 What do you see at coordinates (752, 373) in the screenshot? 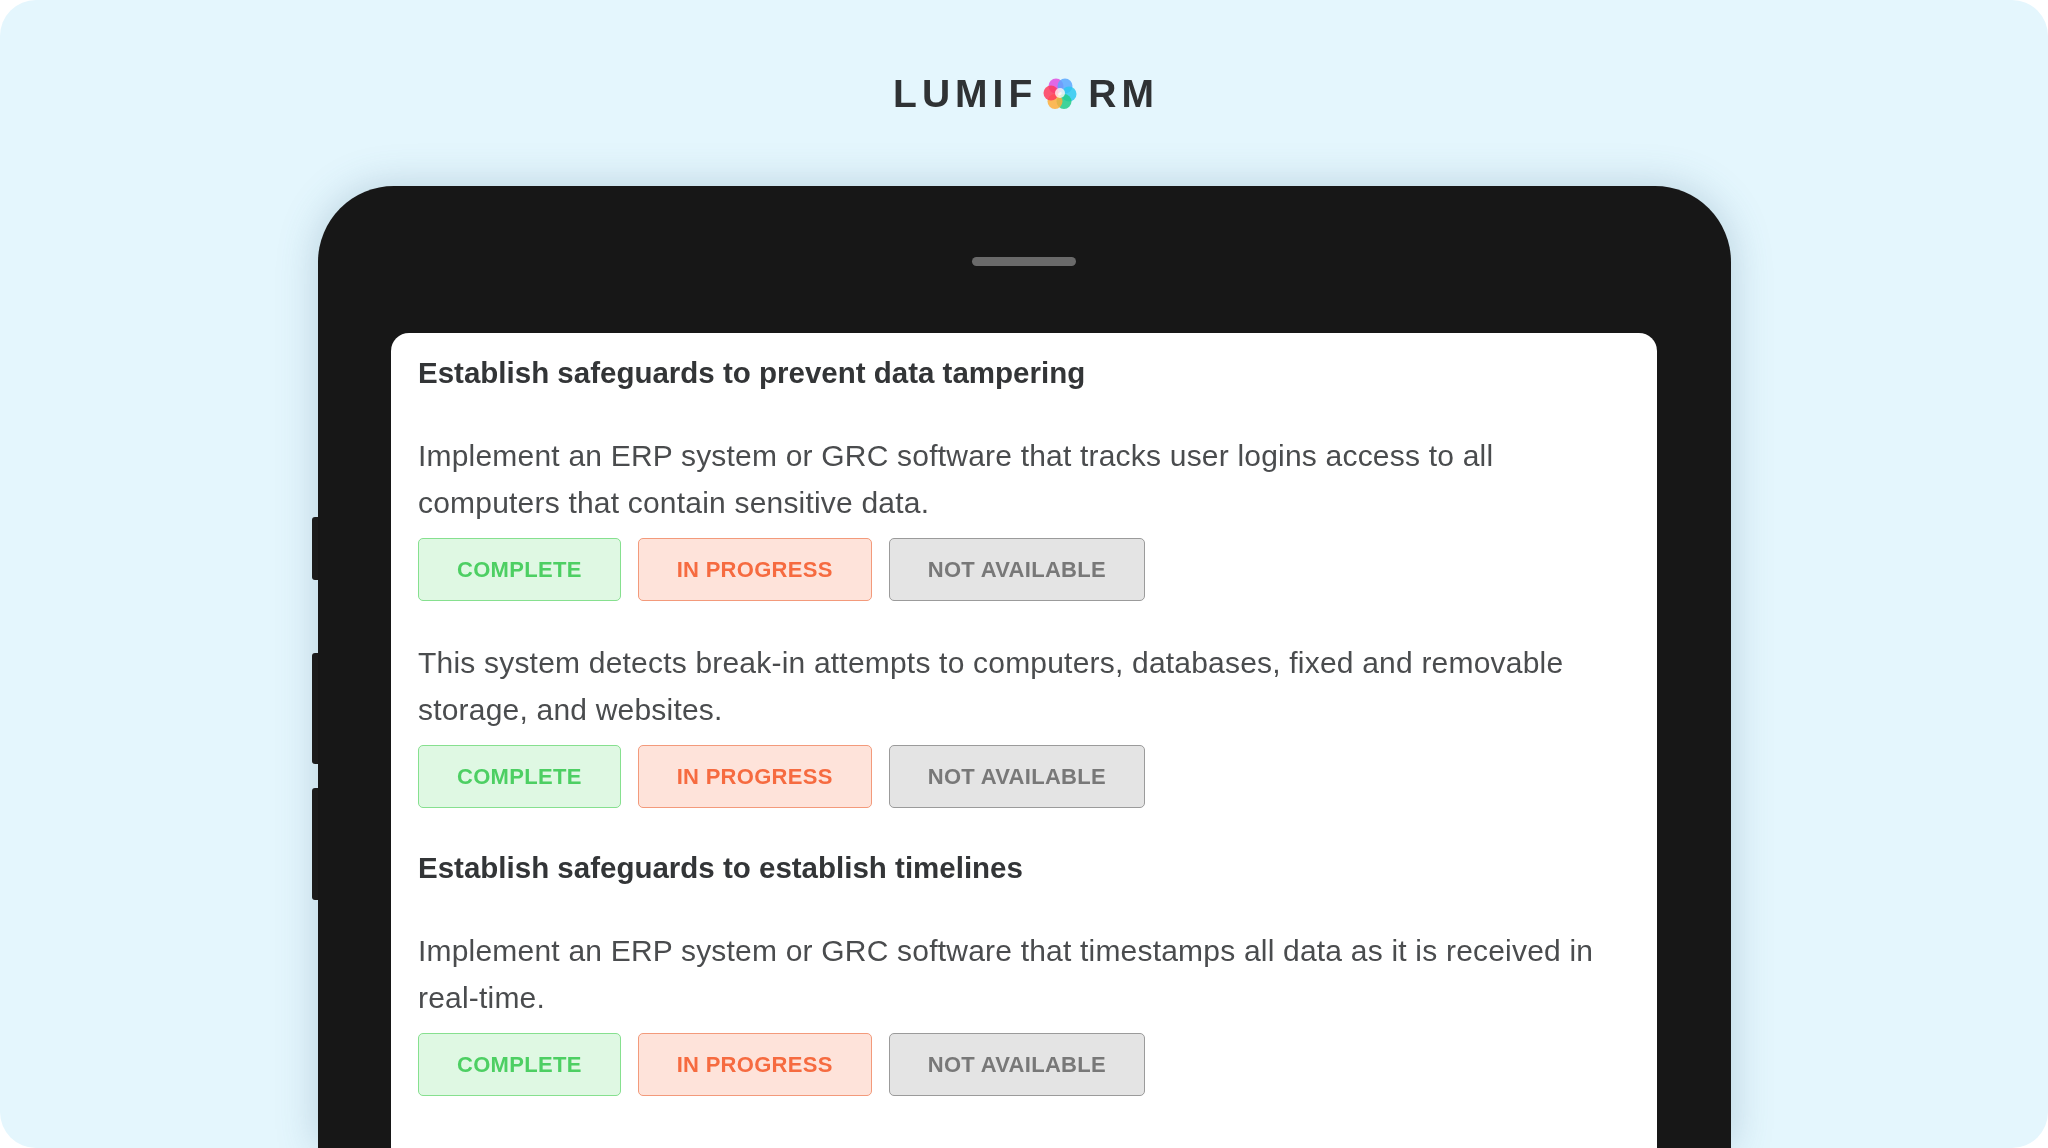
I see `section-heading: Establish safeguards to prevent data tampering` at bounding box center [752, 373].